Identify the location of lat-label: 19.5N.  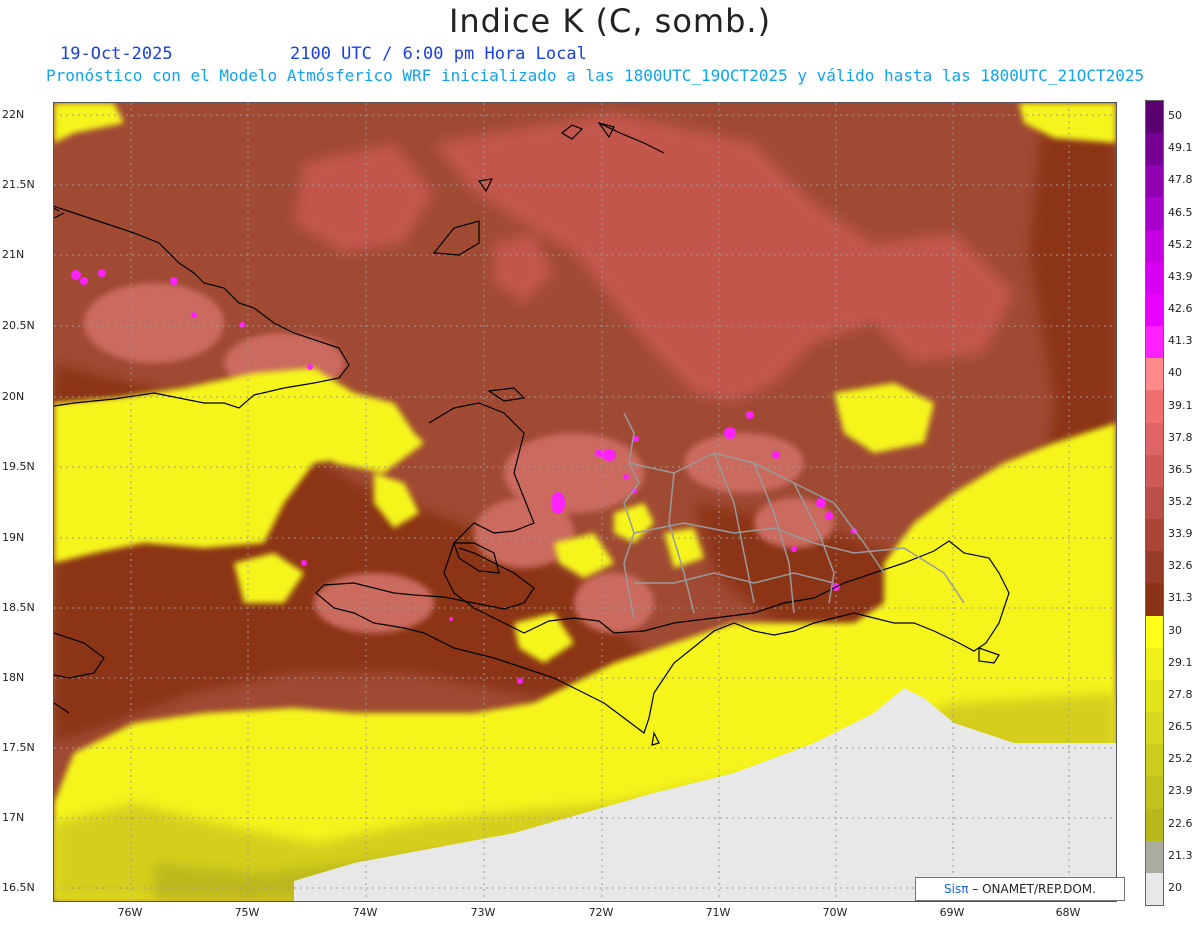
(18, 466).